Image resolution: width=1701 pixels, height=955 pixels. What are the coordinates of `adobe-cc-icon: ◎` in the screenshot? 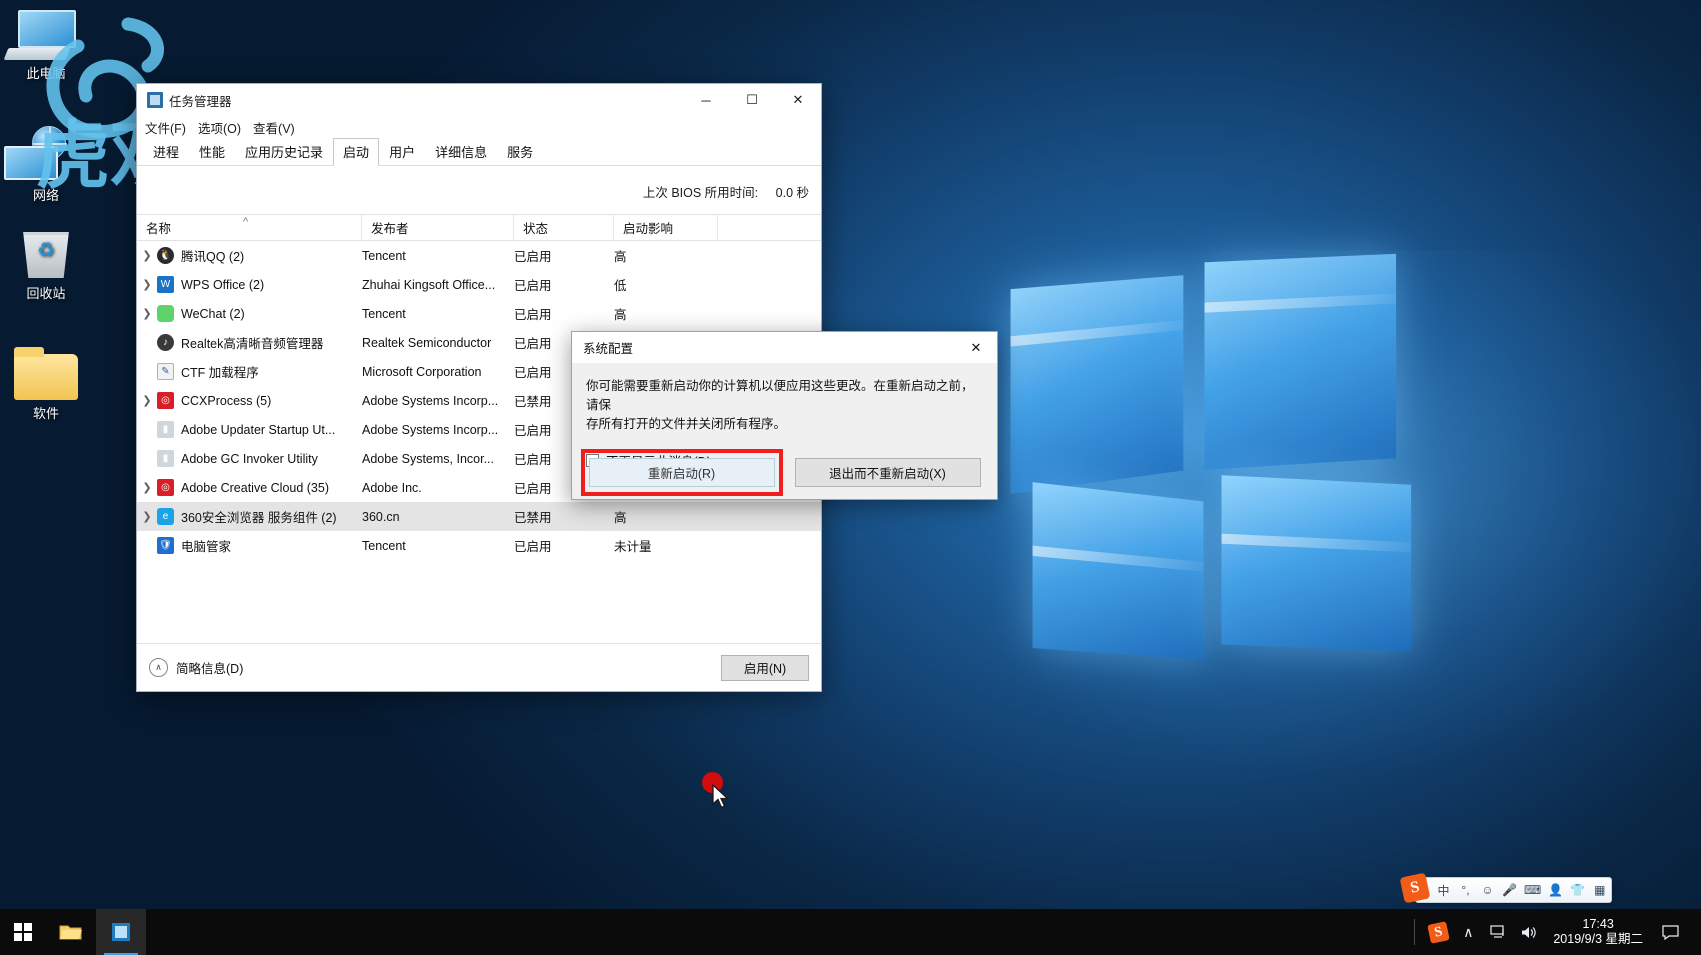 It's located at (165, 487).